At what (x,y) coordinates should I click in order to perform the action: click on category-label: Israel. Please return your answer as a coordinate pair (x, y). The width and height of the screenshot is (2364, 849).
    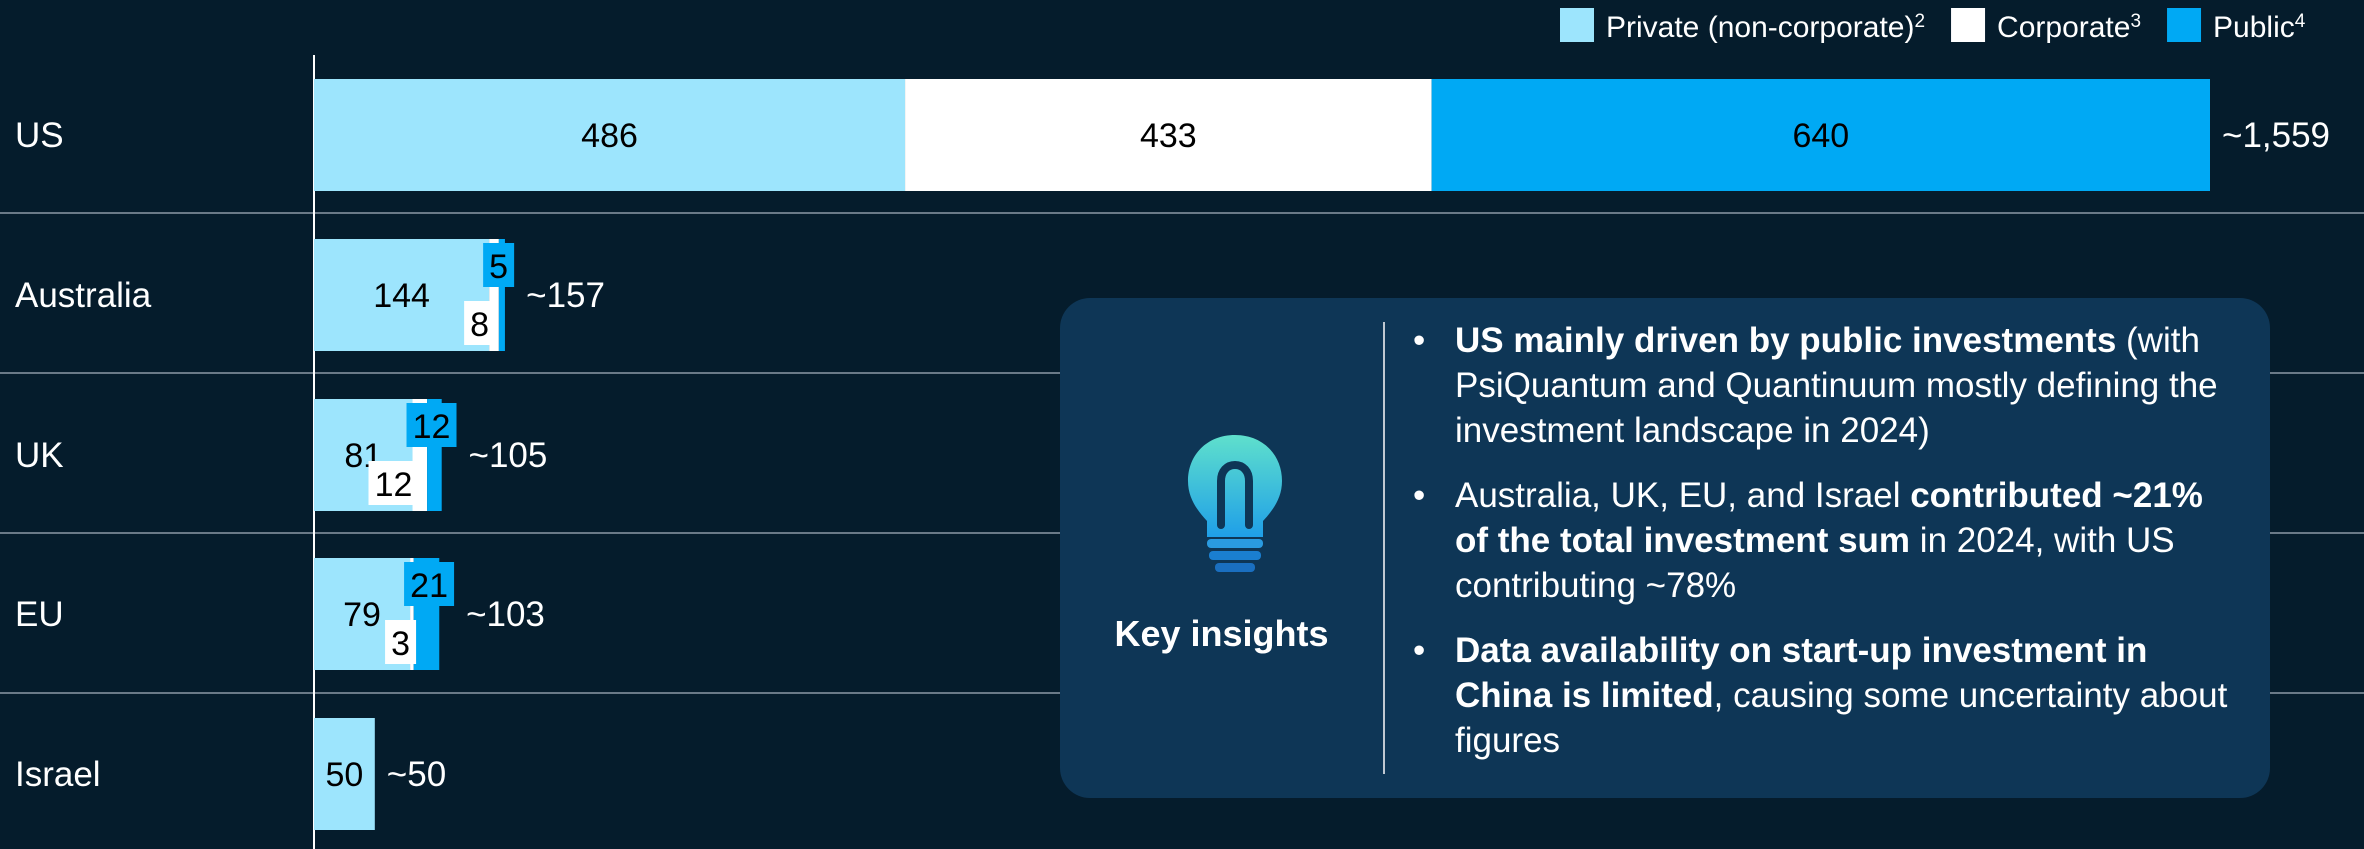
    Looking at the image, I should click on (58, 774).